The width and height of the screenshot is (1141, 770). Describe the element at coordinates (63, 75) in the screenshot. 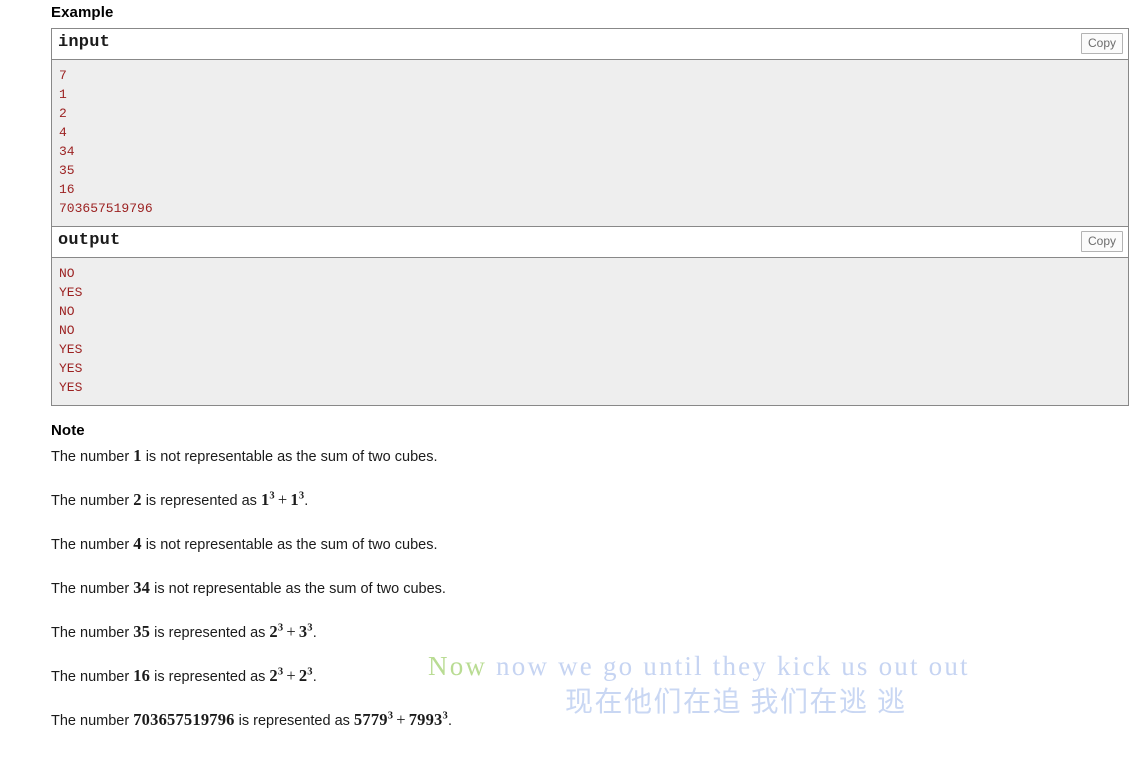

I see `input-line: 7` at that location.